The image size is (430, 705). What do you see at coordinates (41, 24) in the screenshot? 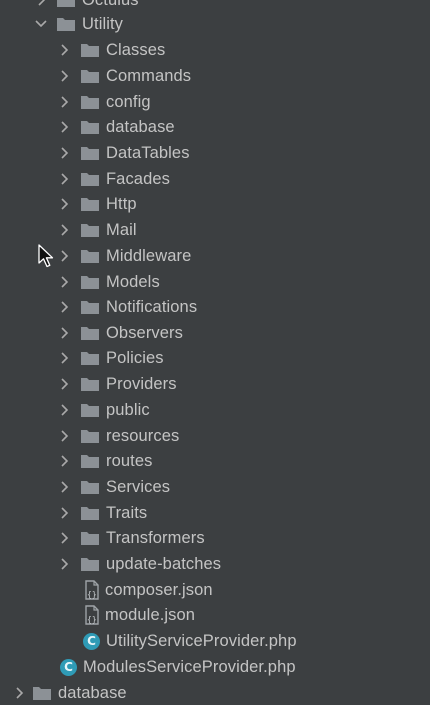
I see `chevron-down-icon` at bounding box center [41, 24].